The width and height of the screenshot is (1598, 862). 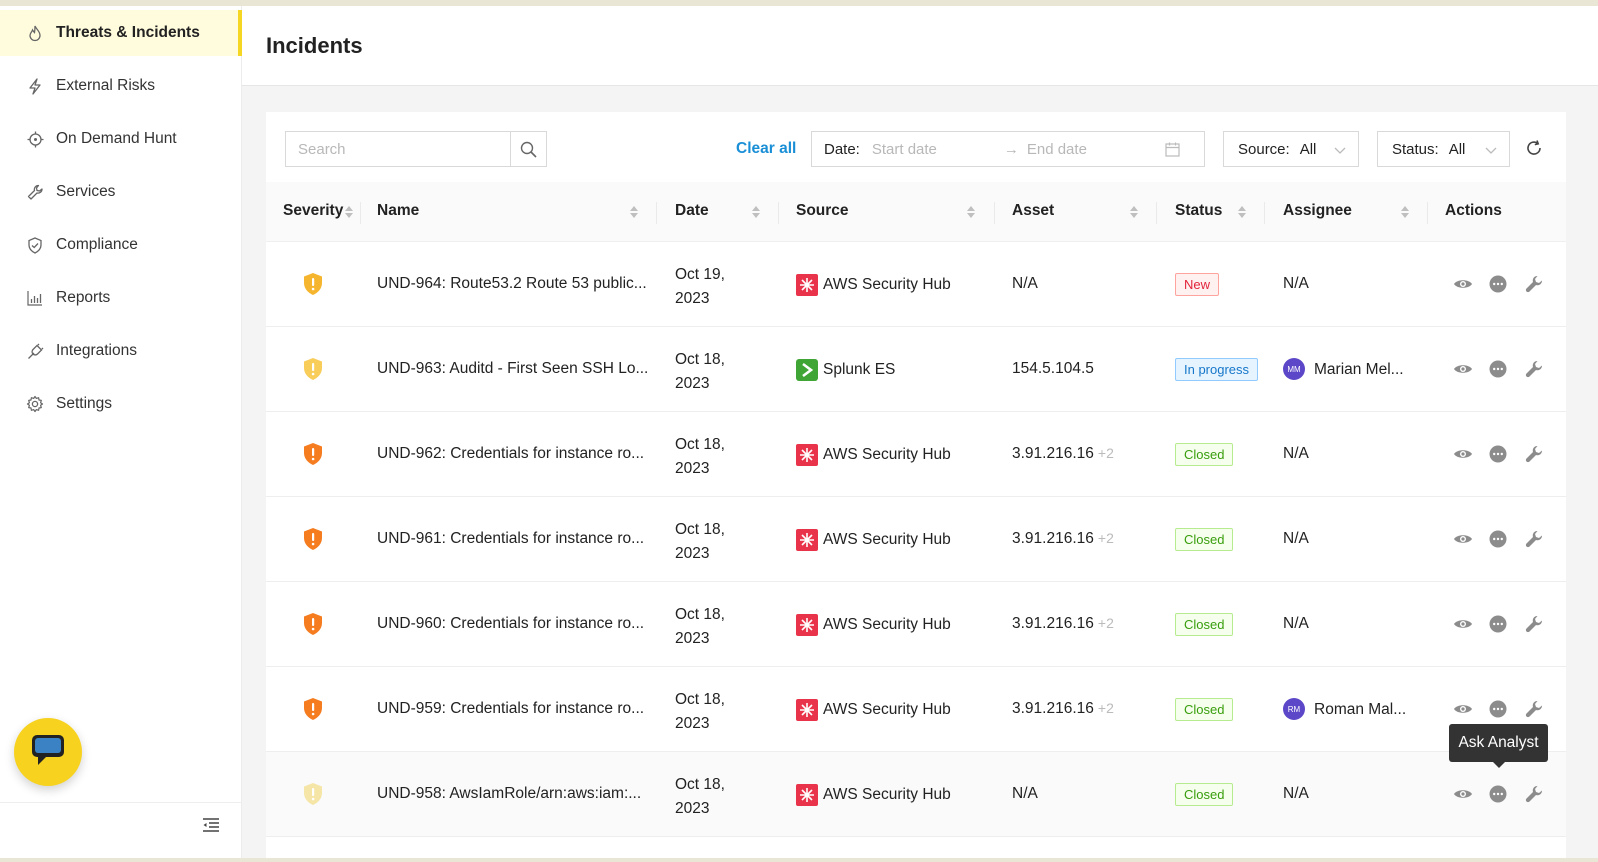 I want to click on sidebar-item-on-demand-hunt: On Demand Hunt, so click(x=121, y=139).